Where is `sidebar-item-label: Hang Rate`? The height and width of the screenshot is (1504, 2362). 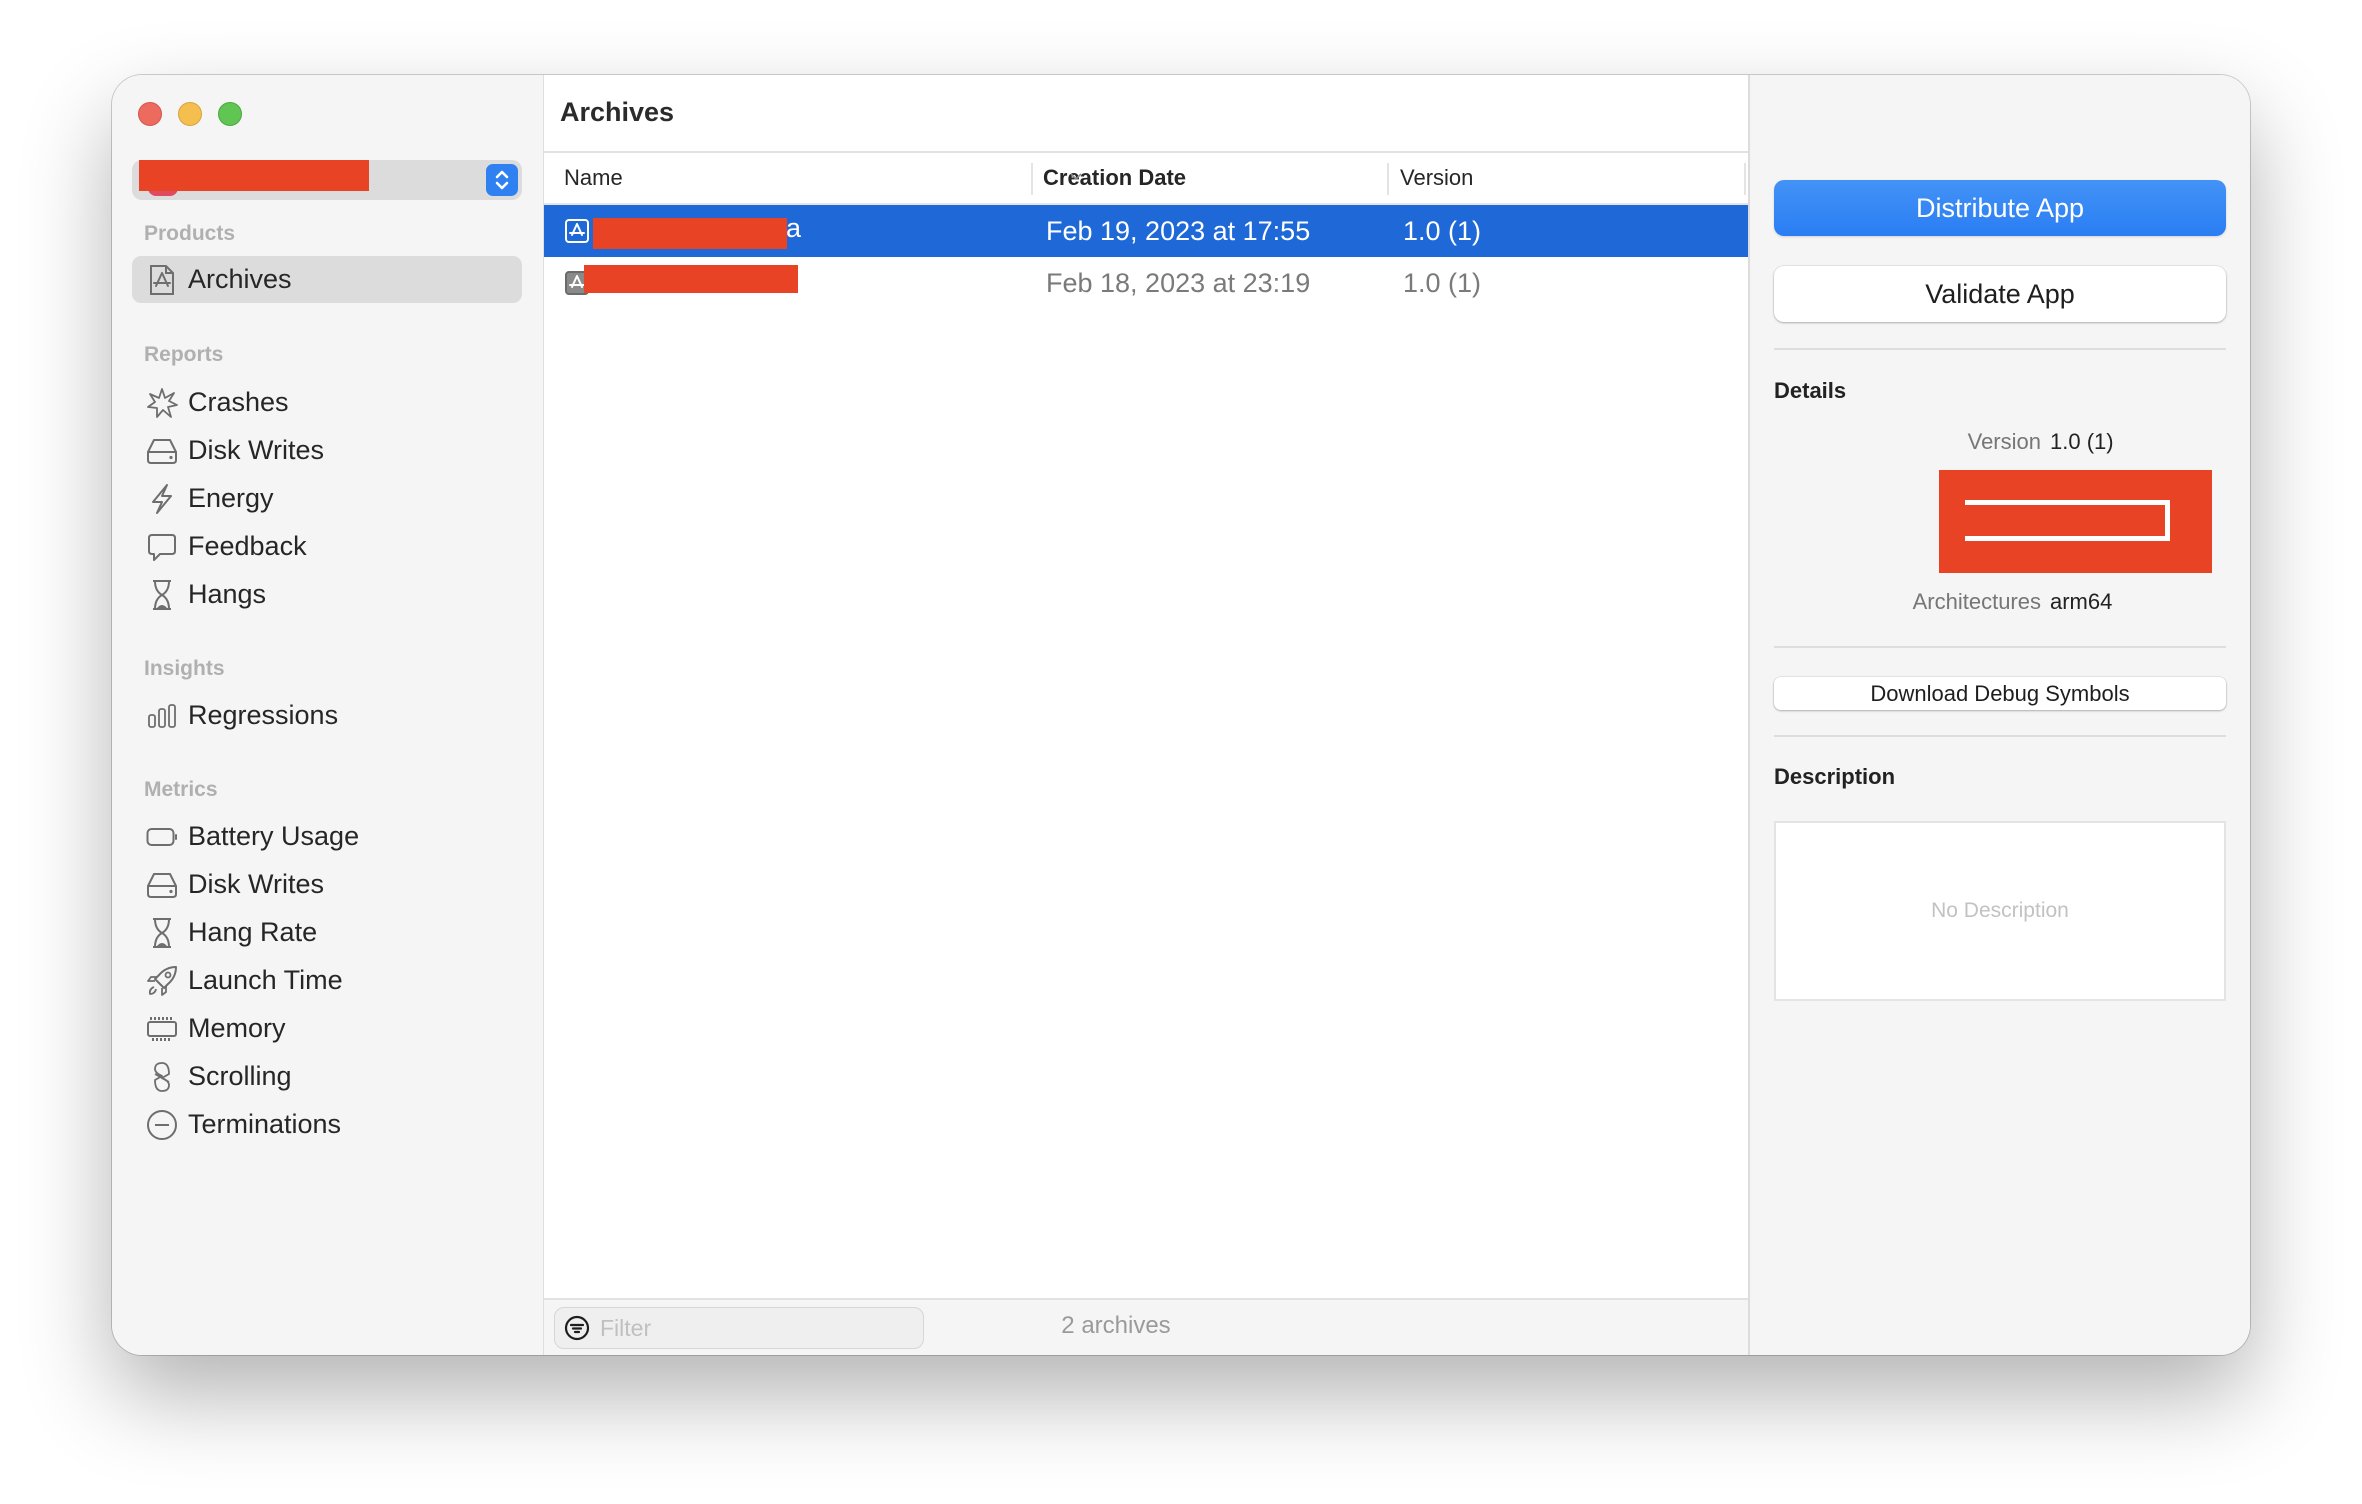
sidebar-item-label: Hang Rate is located at coordinates (253, 932).